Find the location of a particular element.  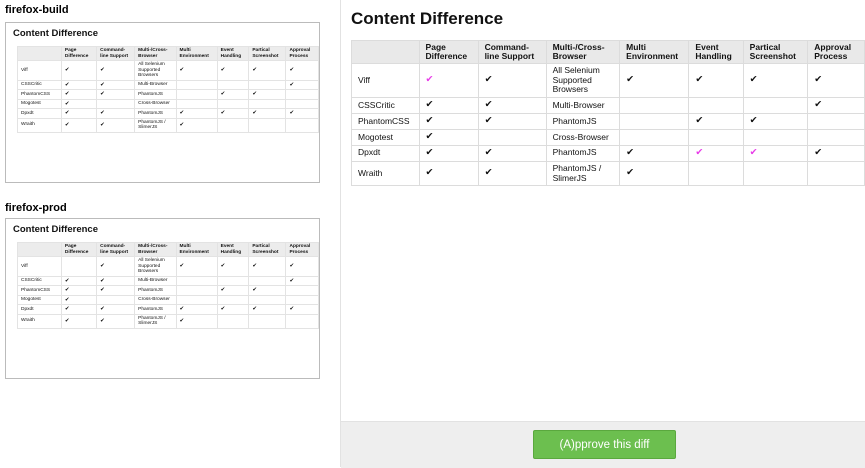

approve-diff-button: (A)pprove this diff is located at coordinates (604, 444).